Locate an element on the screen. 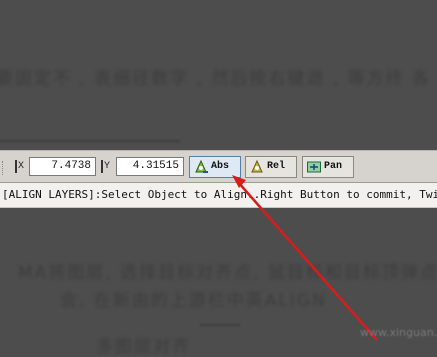  watermark: www.xinguan.net is located at coordinates (398, 332).